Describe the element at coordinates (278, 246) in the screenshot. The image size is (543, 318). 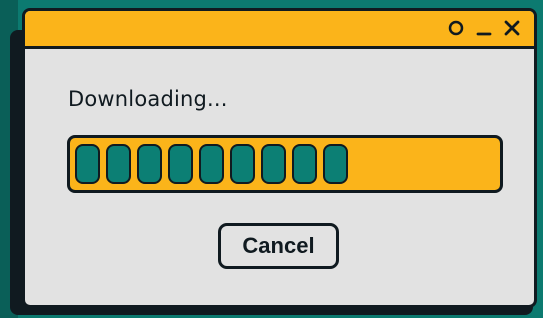
I see `cancel-button: Cancel` at that location.